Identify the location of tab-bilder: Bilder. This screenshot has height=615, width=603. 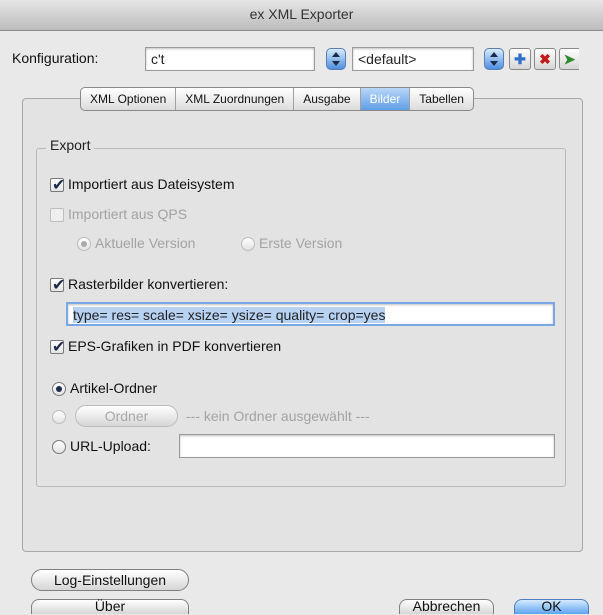
(385, 99).